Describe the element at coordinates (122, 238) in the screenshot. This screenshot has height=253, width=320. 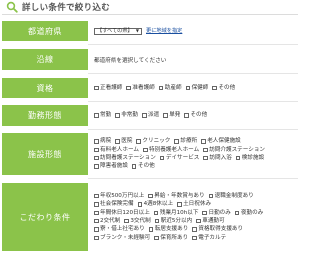
I see `condition-option: ブランク・未経験可` at that location.